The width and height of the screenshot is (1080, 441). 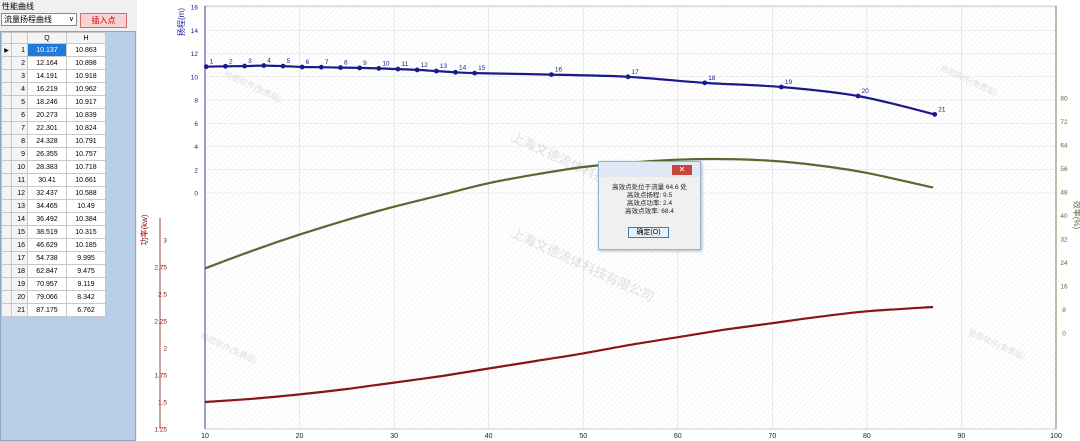 What do you see at coordinates (86, 193) in the screenshot?
I see `cell-h: 10.588` at bounding box center [86, 193].